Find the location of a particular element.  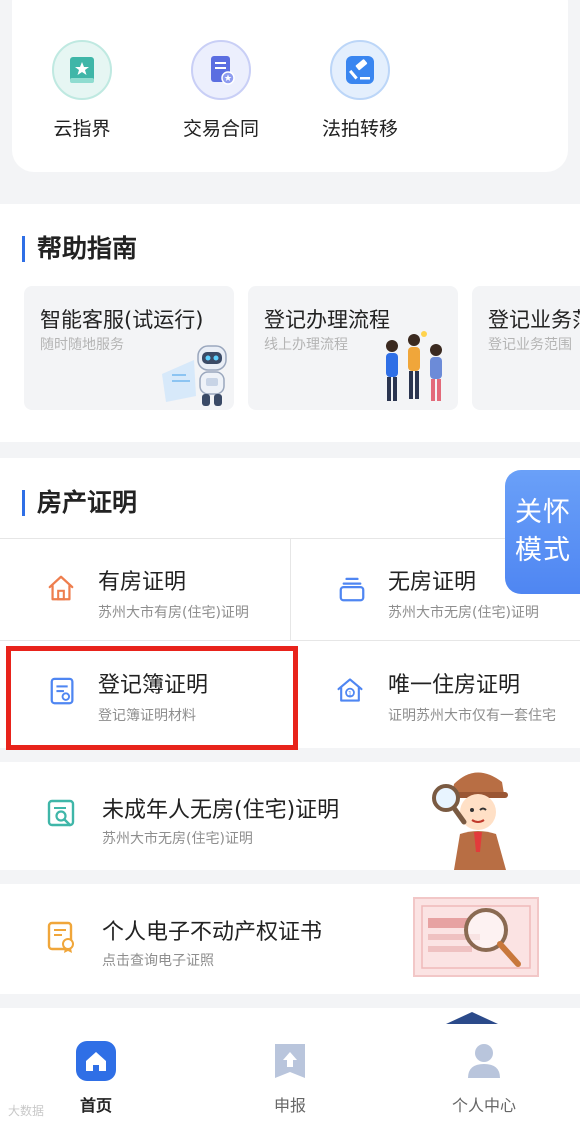

stack-icon is located at coordinates (352, 589).